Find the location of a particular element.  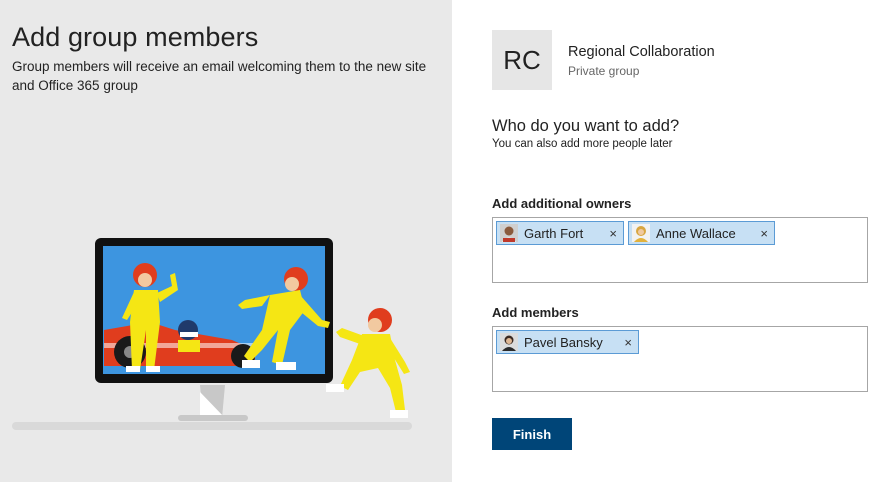

member-chip-pavel-bansky: Pavel Bansky × is located at coordinates (567, 342).